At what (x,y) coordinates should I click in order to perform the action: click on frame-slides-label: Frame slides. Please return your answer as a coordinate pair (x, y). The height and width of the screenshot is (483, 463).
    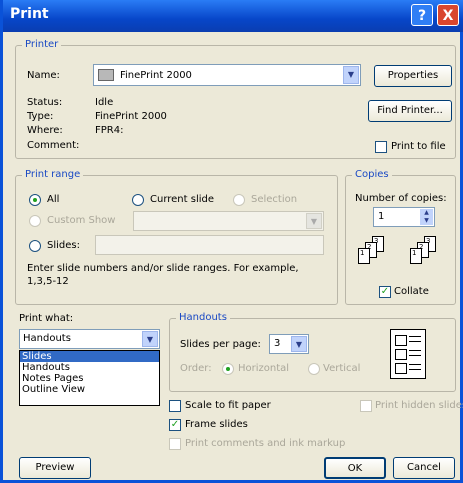
    Looking at the image, I should click on (216, 424).